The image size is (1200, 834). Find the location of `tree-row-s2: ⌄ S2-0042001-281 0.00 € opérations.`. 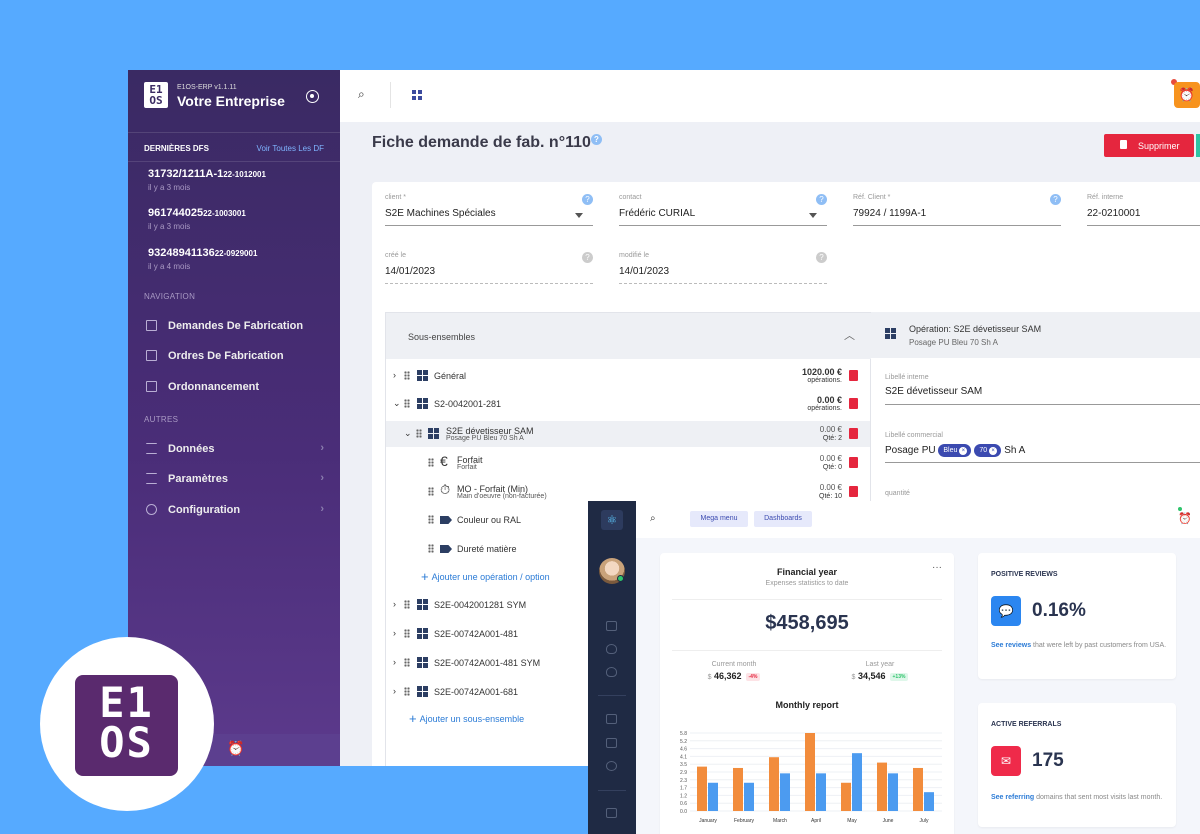

tree-row-s2: ⌄ S2-0042001-281 0.00 € opérations. is located at coordinates (628, 404).